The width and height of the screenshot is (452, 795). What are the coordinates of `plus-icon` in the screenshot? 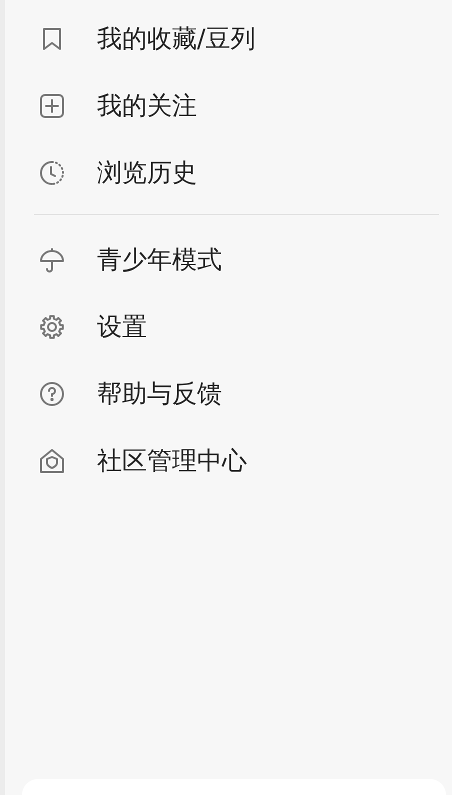 It's located at (52, 105).